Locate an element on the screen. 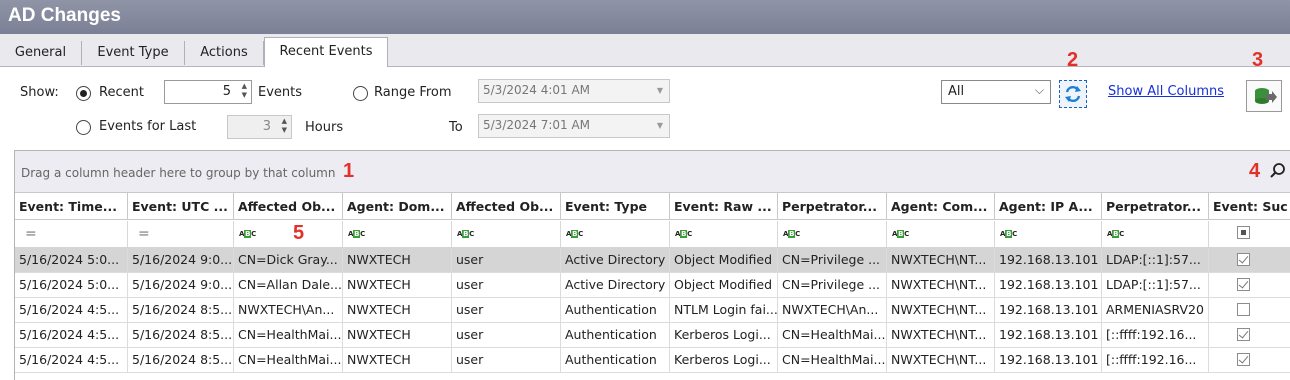  column-header: Event: Type is located at coordinates (615, 206).